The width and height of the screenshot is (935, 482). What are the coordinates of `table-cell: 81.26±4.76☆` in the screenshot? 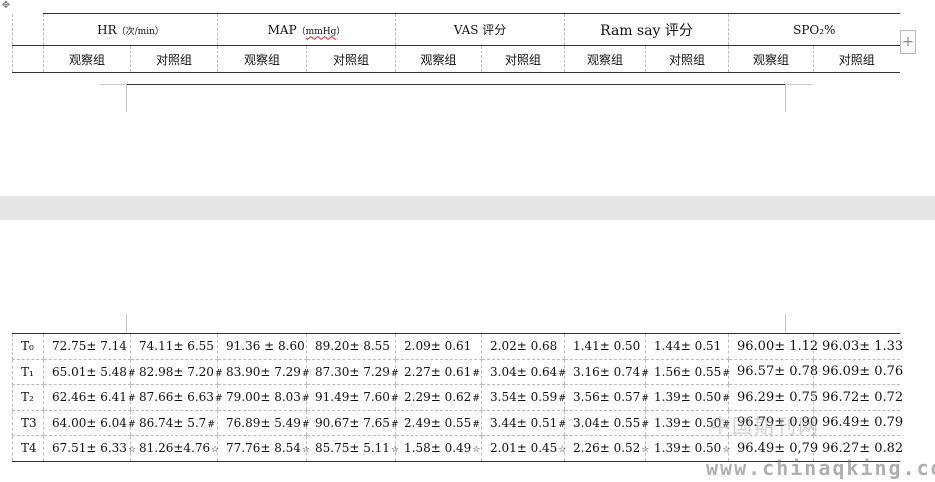 It's located at (174, 448).